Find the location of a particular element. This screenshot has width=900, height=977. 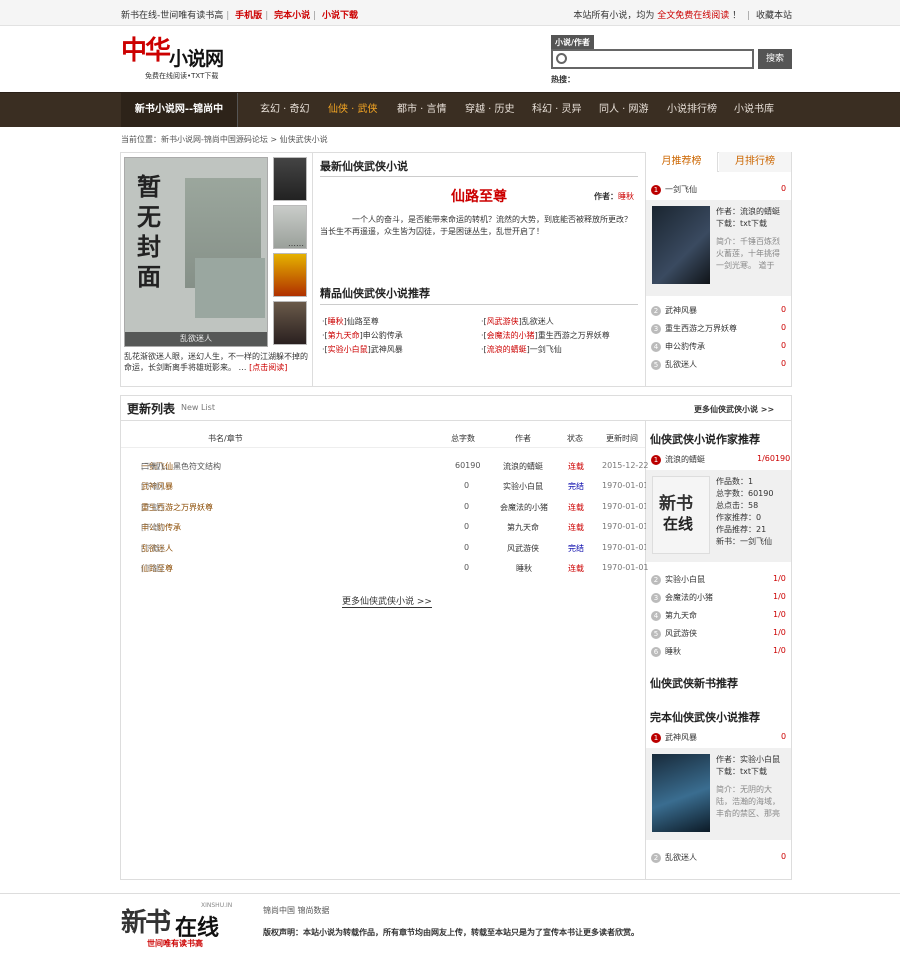

nav-item-scifi: 科幻 · 灵异 is located at coordinates (557, 110).